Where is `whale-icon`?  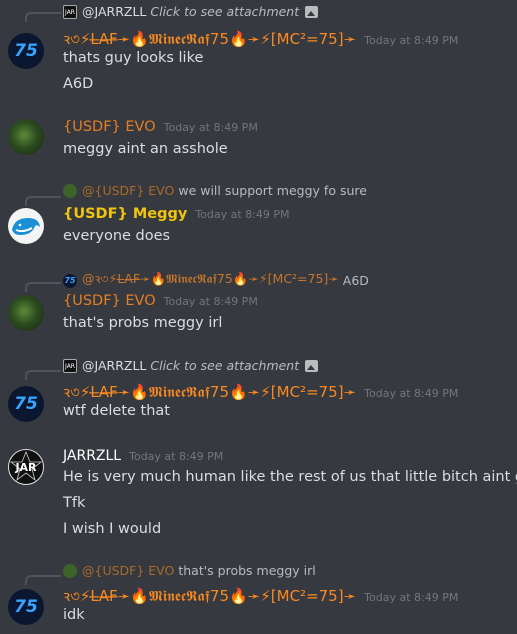
whale-icon is located at coordinates (26, 226).